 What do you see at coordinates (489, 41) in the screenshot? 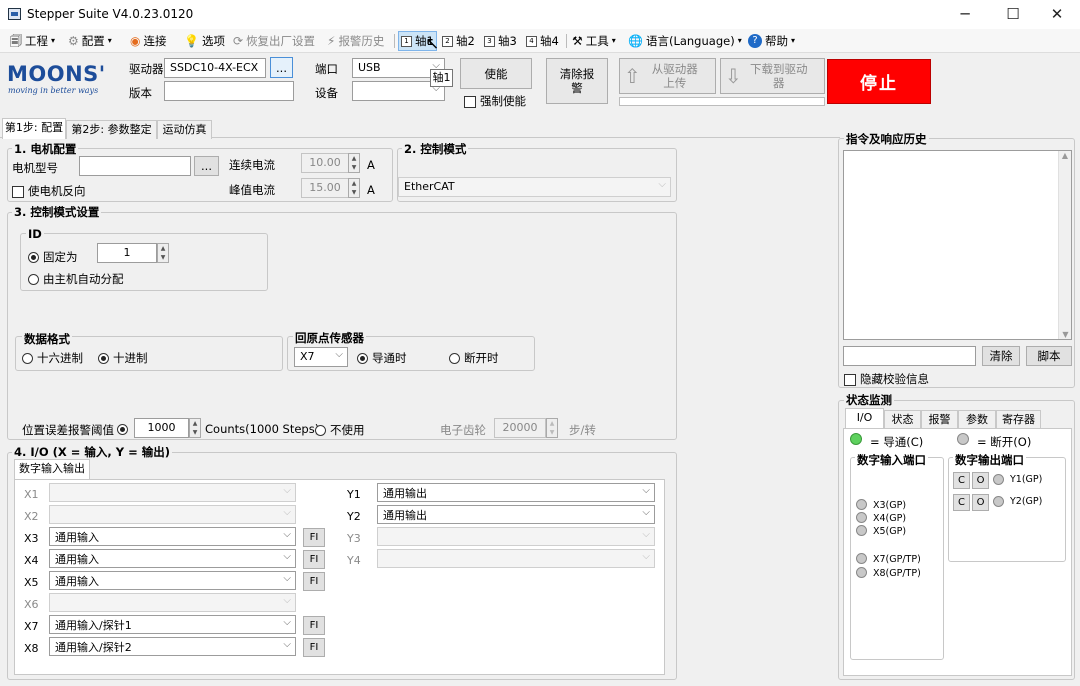
I see `axis3-icon: 3` at bounding box center [489, 41].